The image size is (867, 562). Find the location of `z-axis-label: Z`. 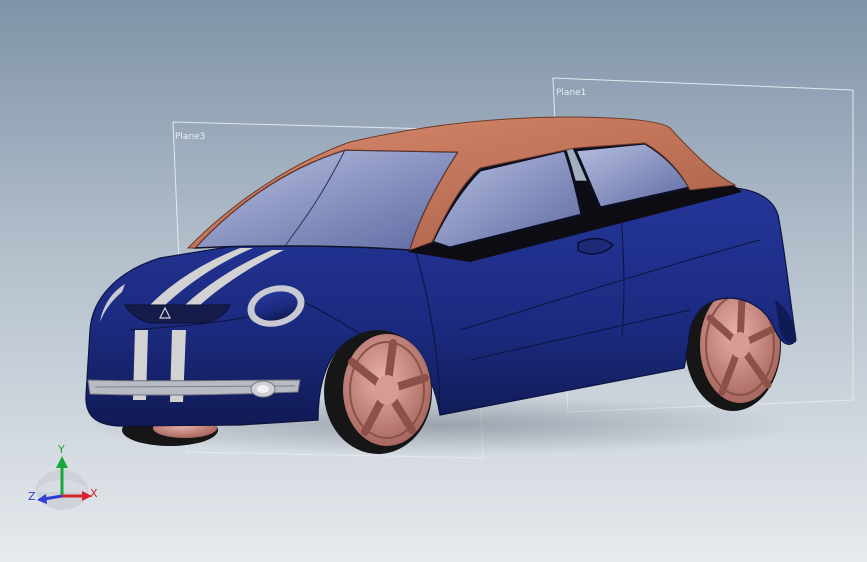

z-axis-label: Z is located at coordinates (32, 496).